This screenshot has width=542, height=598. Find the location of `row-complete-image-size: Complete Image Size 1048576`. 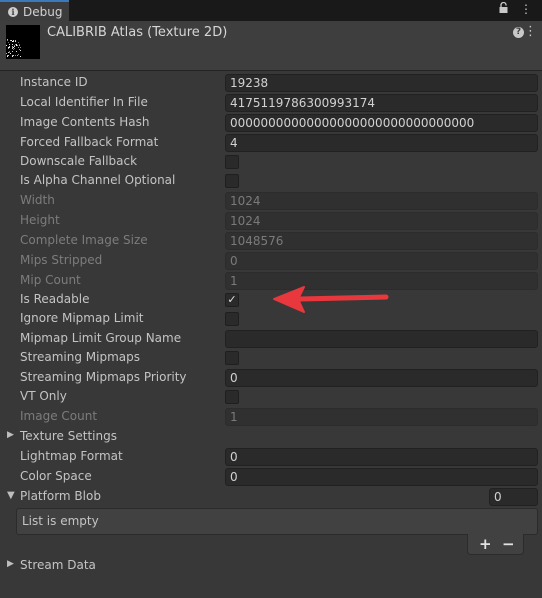

row-complete-image-size: Complete Image Size 1048576 is located at coordinates (271, 241).